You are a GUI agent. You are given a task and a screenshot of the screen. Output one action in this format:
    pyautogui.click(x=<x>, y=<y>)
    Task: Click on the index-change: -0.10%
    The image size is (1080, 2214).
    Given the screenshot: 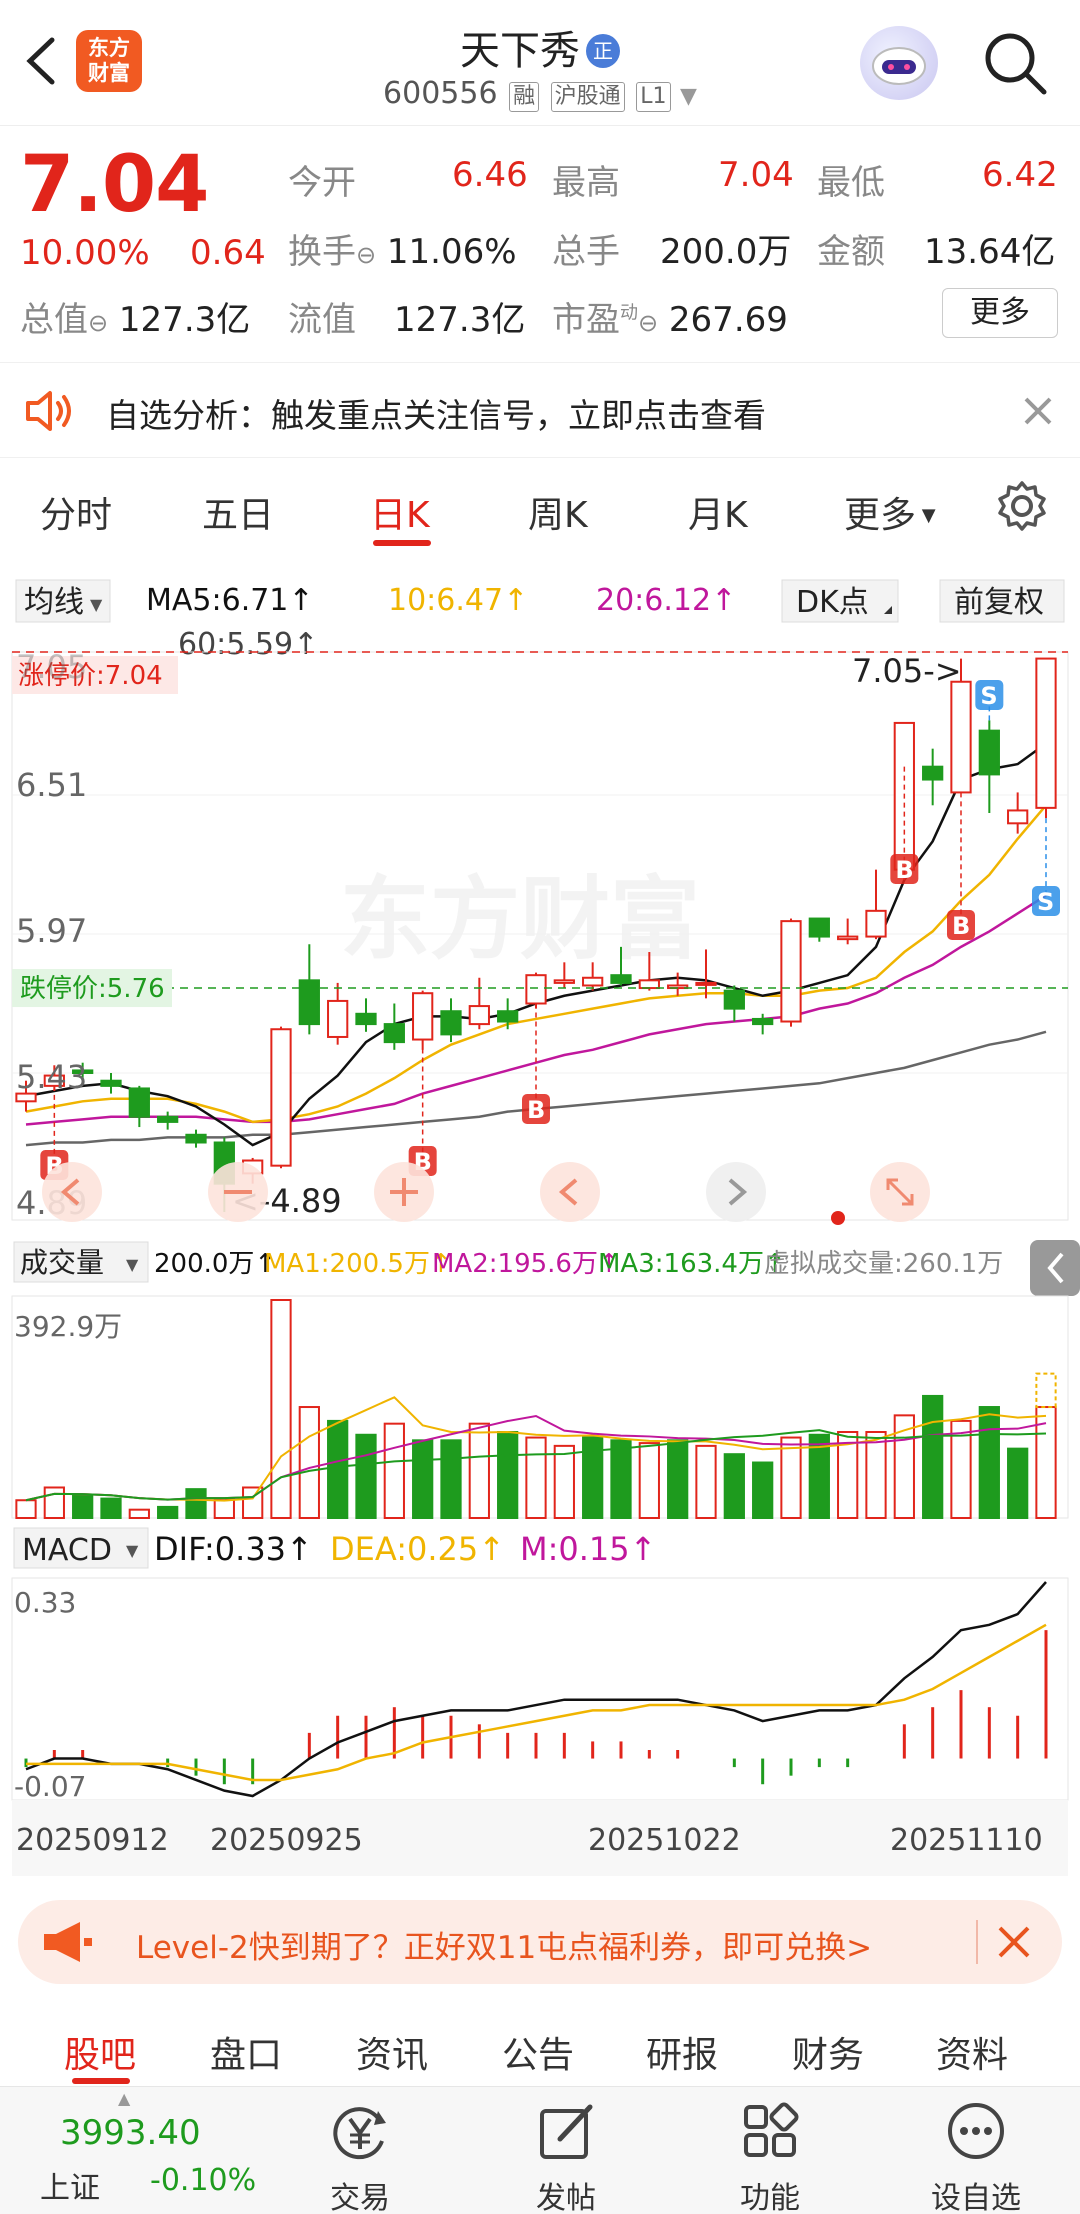 What is the action you would take?
    pyautogui.click(x=203, y=2180)
    